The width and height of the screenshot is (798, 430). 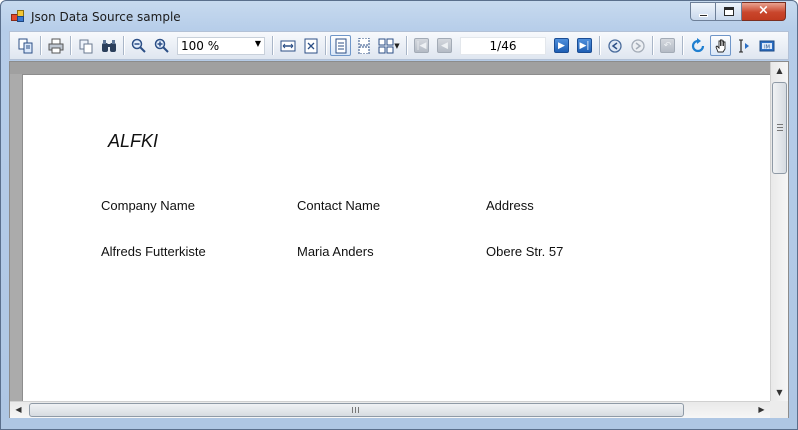 I want to click on find-button, so click(x=108, y=45).